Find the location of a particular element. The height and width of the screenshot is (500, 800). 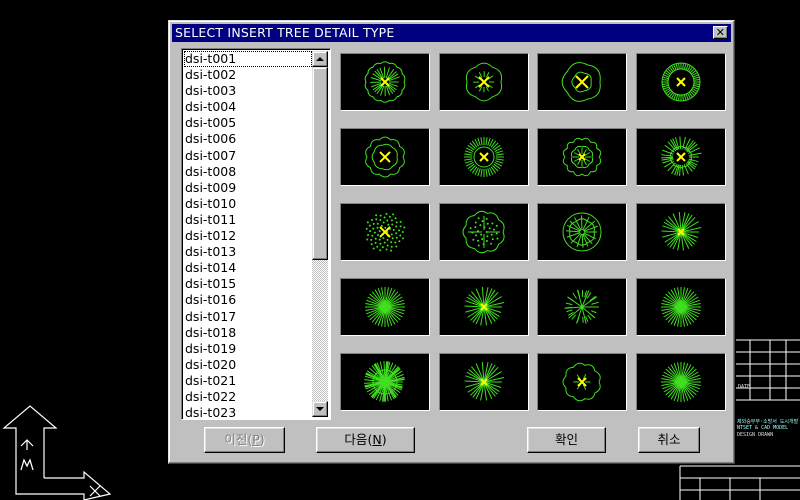

dialog-title: SELECT INSERT TREE DETAIL TYPE is located at coordinates (285, 32).